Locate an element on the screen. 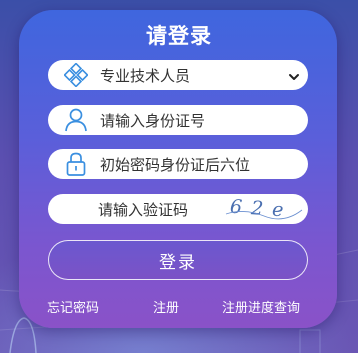 The height and width of the screenshot is (353, 358). password-input: 初始密码身份证后六位 is located at coordinates (178, 164).